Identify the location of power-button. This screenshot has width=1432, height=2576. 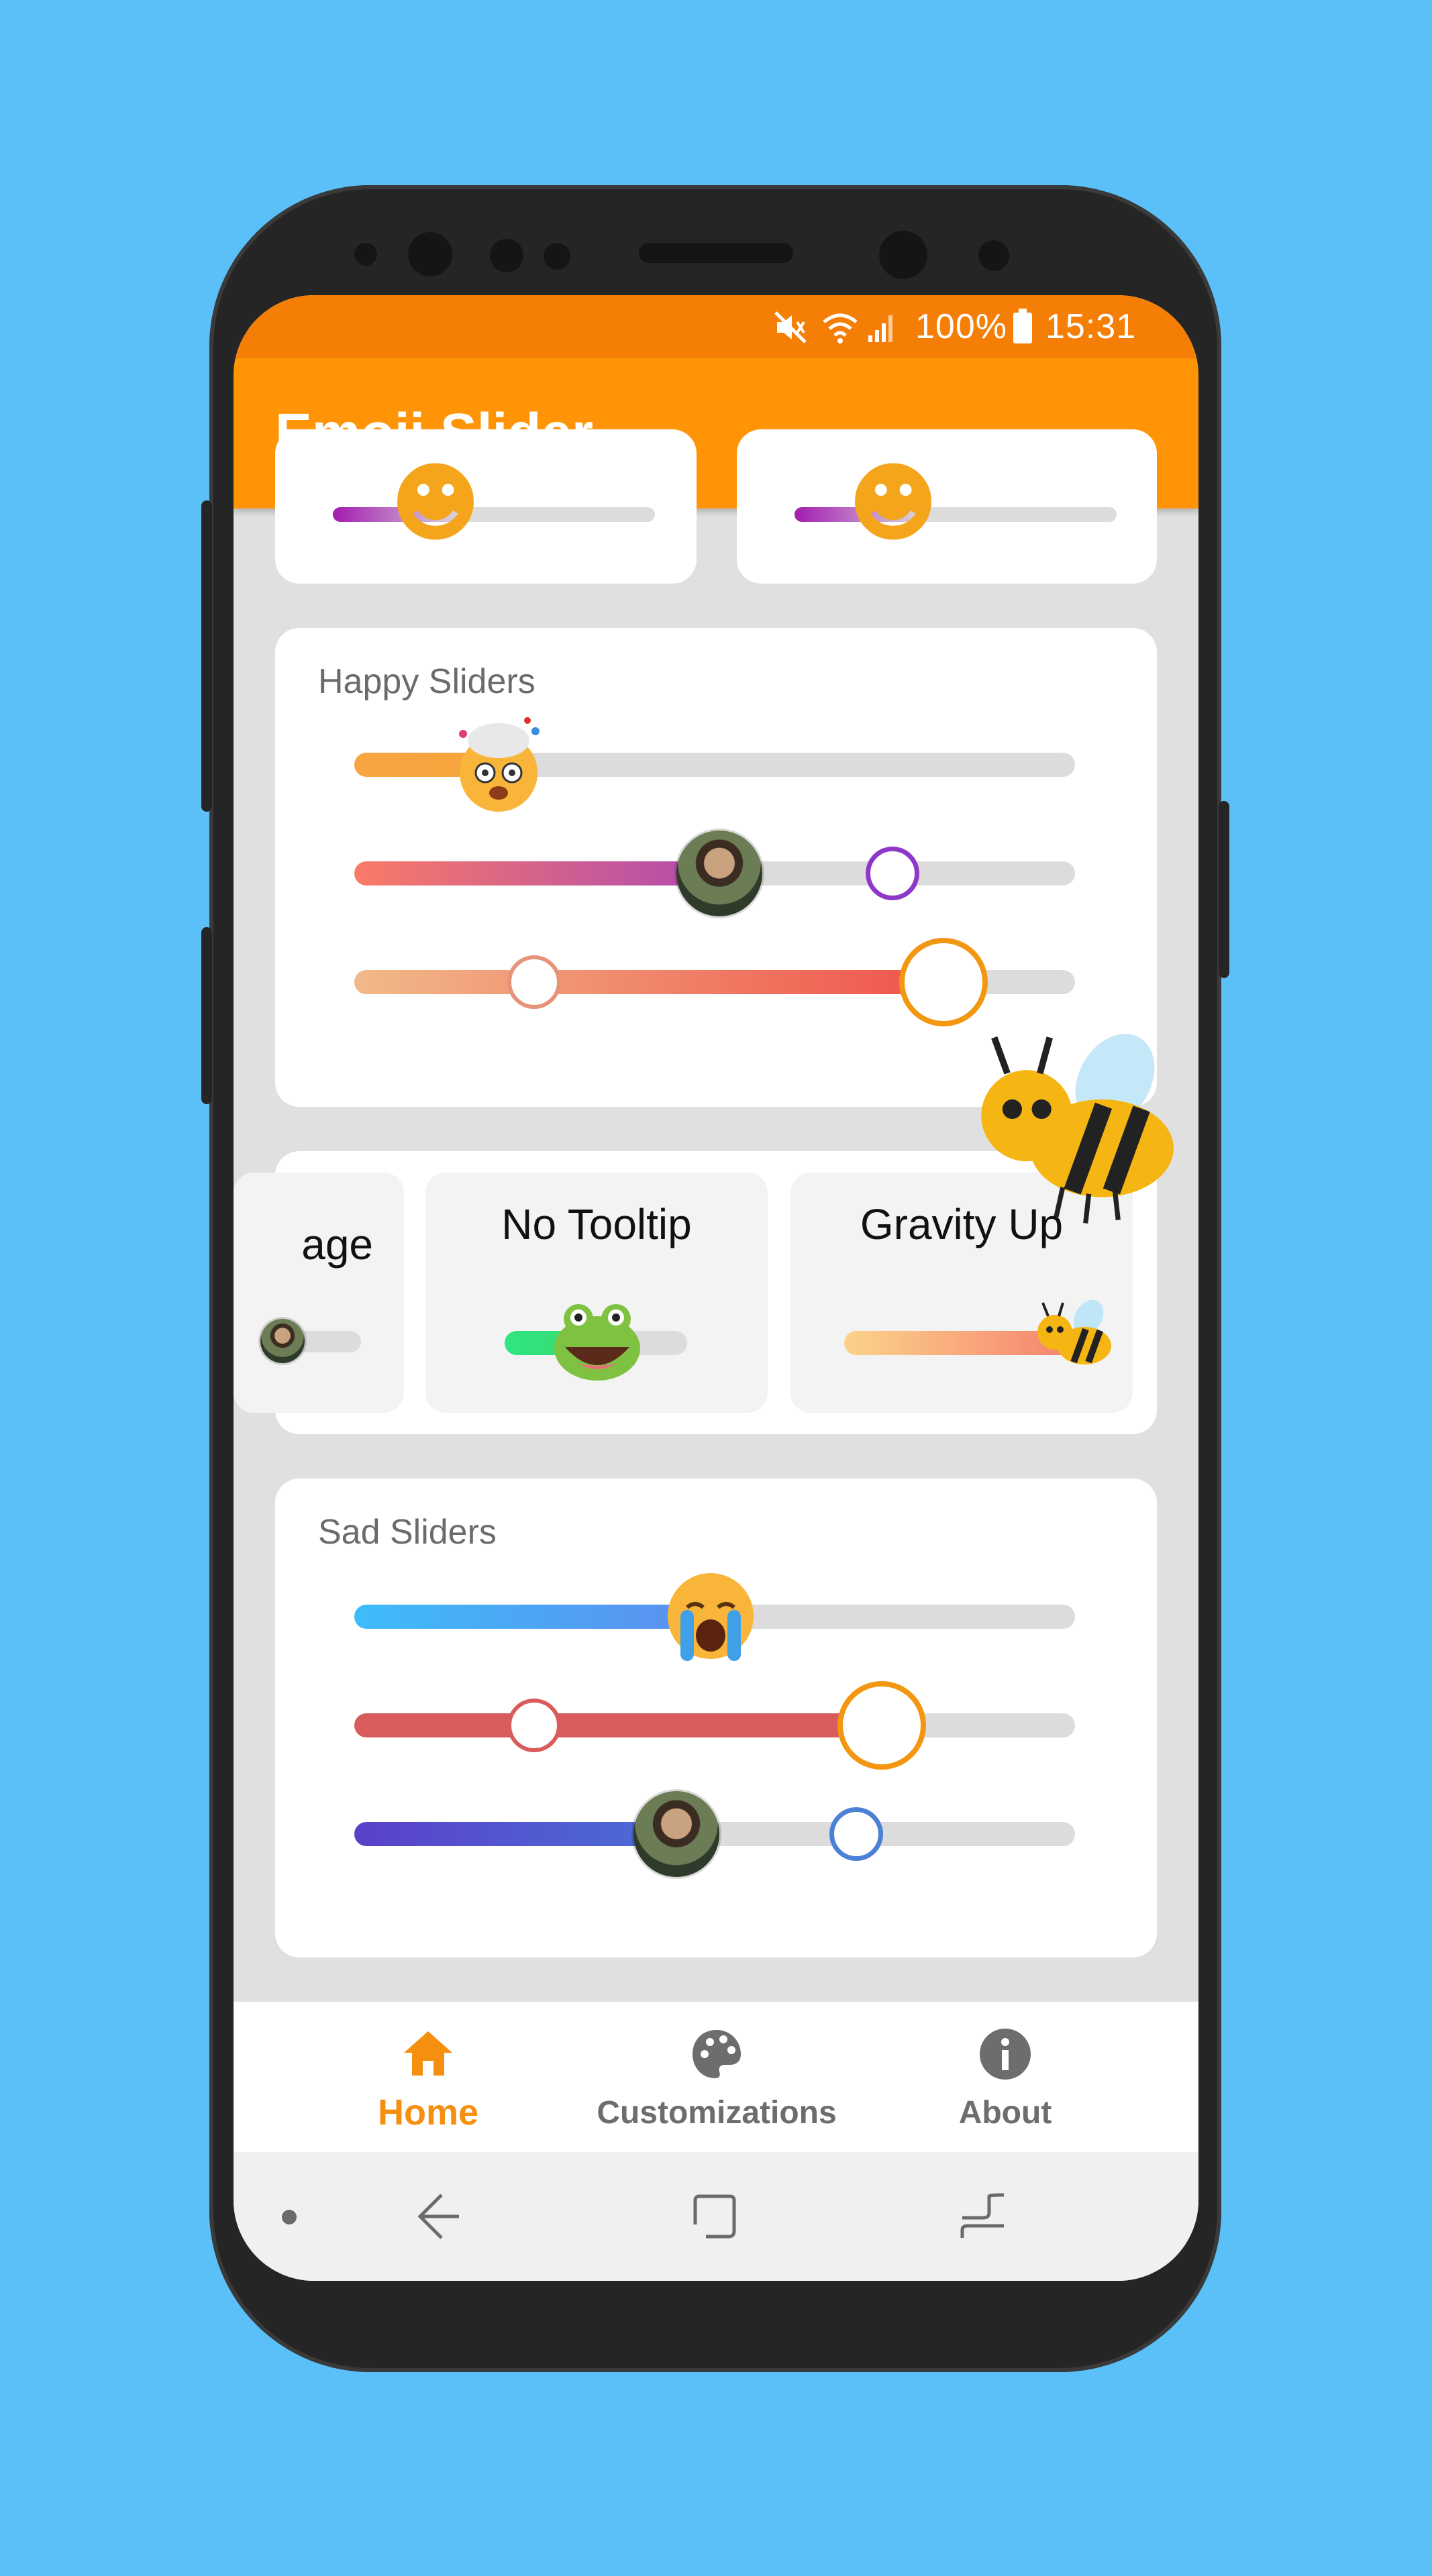
(1224, 889).